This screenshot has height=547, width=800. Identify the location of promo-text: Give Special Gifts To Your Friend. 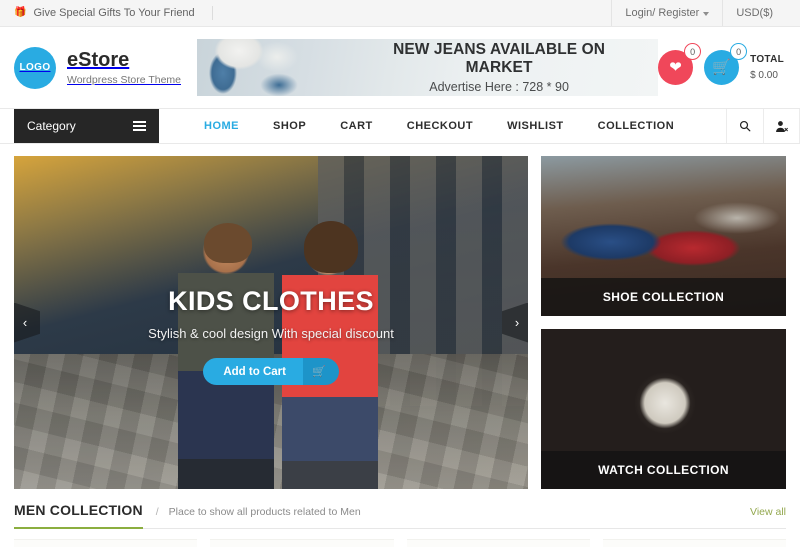
(114, 13).